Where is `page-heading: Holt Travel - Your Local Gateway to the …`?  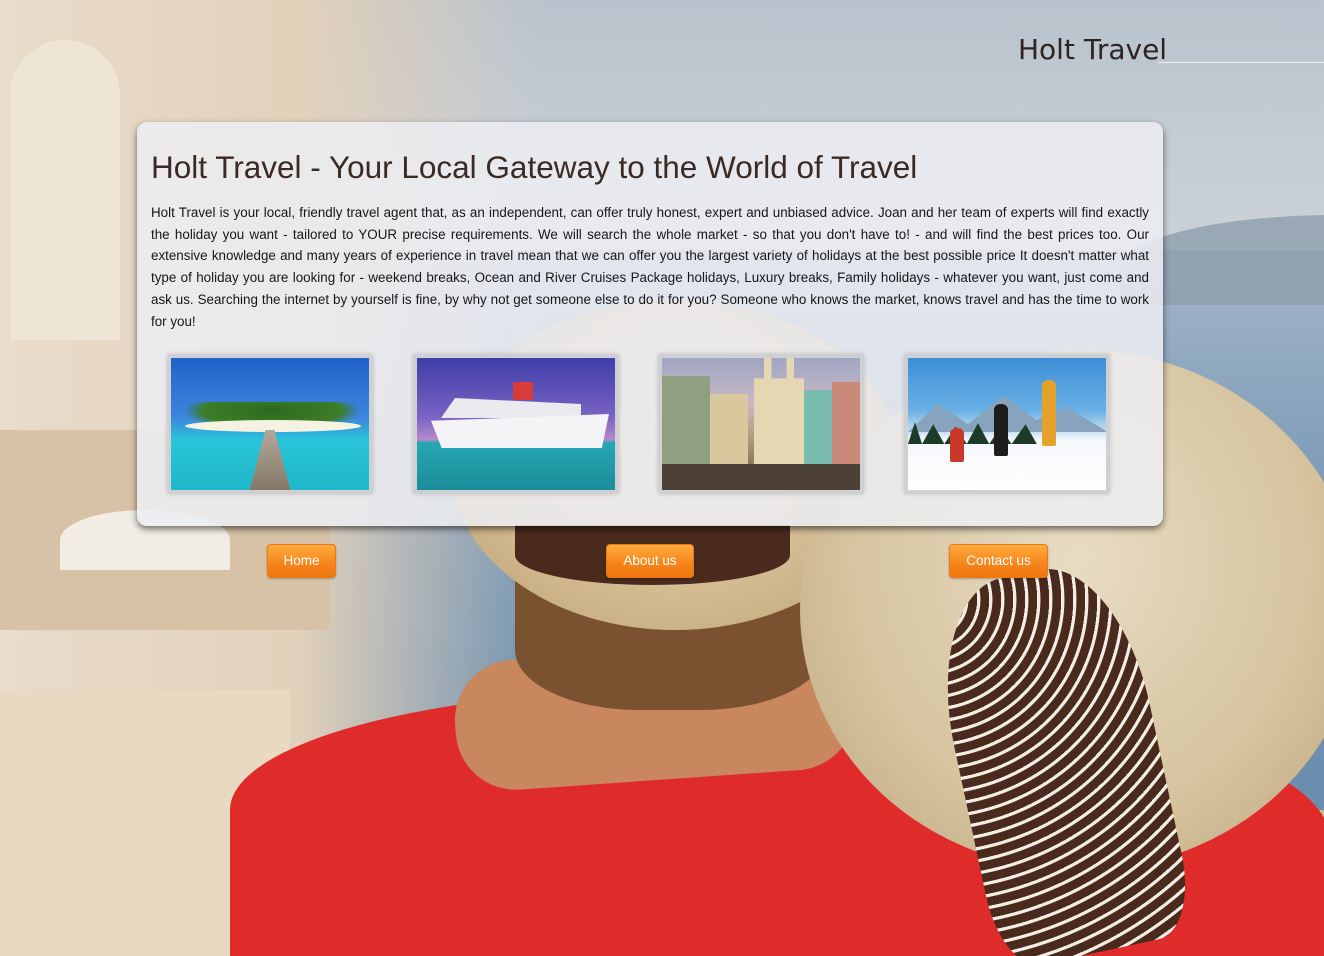
page-heading: Holt Travel - Your Local Gateway to the … is located at coordinates (534, 167).